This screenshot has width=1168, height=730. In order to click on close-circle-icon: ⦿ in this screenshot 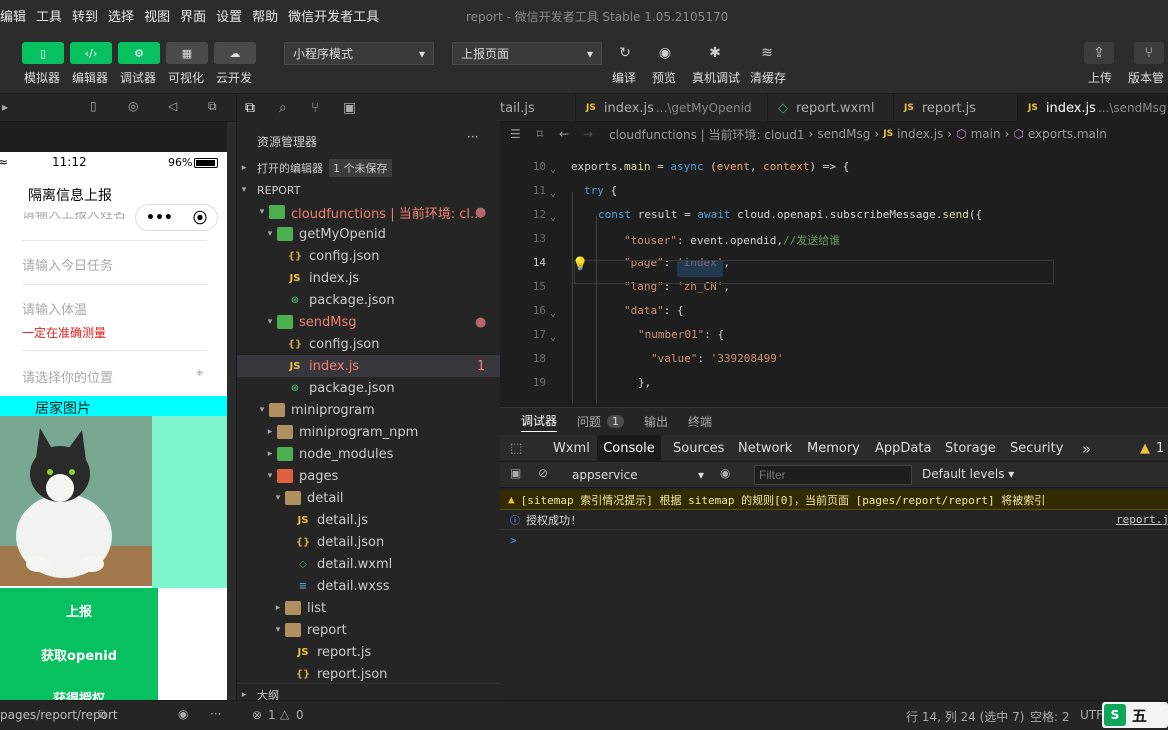, I will do `click(200, 218)`.